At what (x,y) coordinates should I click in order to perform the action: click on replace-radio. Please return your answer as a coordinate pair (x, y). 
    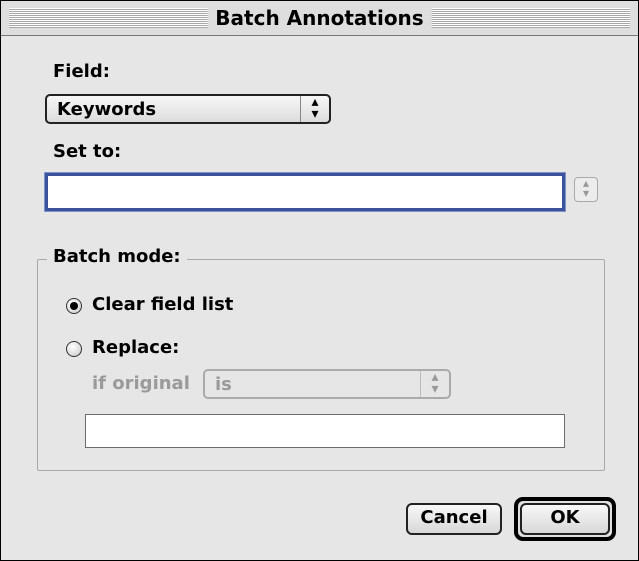
    Looking at the image, I should click on (74, 349).